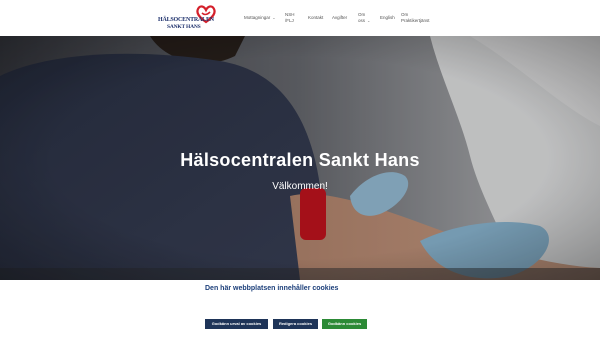  I want to click on nav-item-label: Kontakt, so click(316, 17).